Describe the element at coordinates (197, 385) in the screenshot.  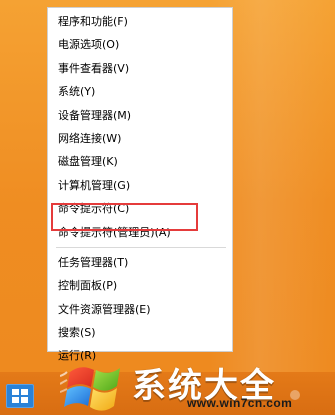
I see `watermark: 系统大全 www.win7cn.com` at that location.